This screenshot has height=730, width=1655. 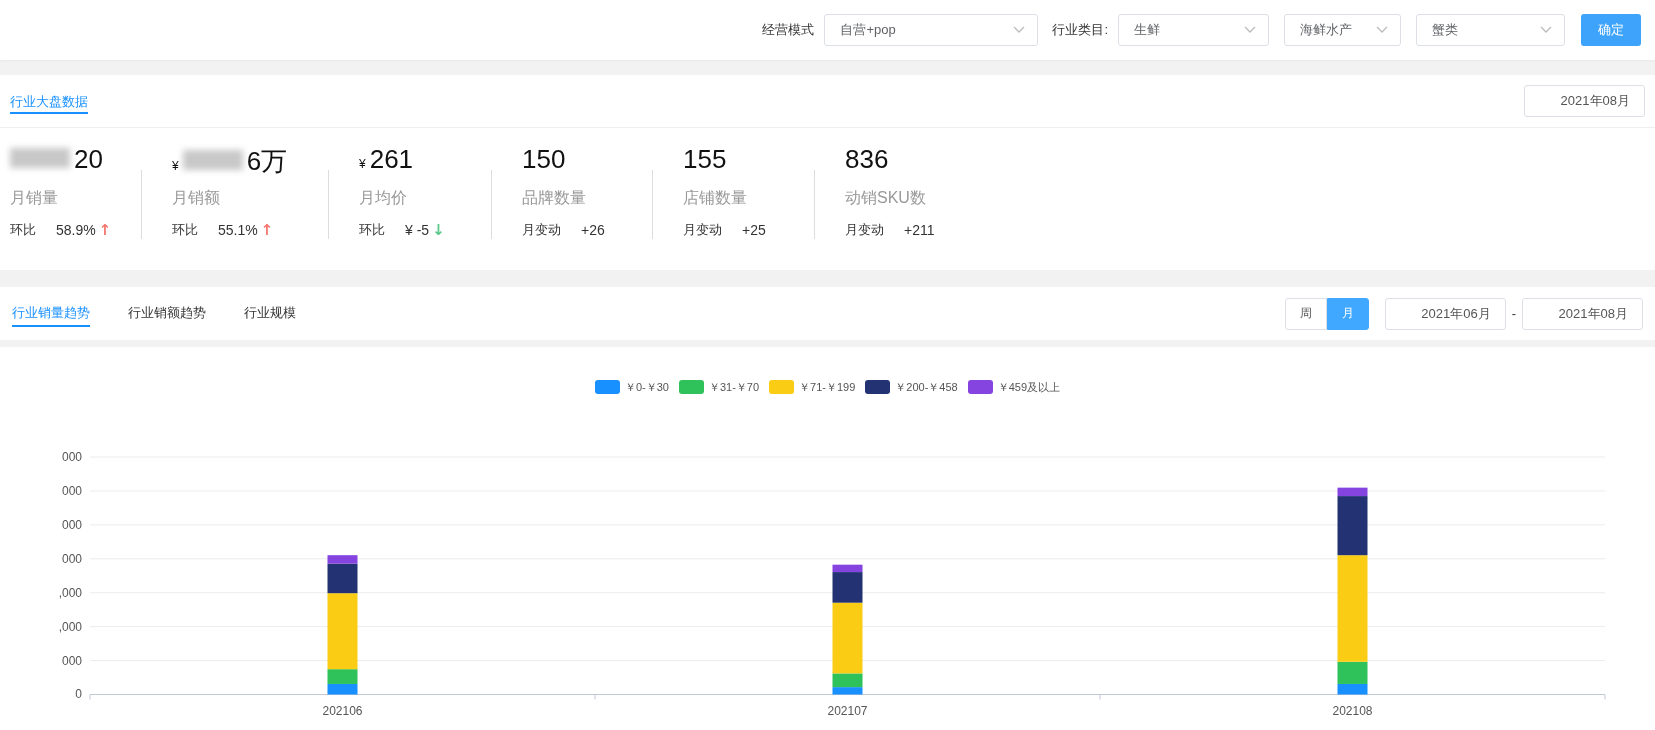 What do you see at coordinates (646, 387) in the screenshot?
I see `legend-label: ￥0-￥30` at bounding box center [646, 387].